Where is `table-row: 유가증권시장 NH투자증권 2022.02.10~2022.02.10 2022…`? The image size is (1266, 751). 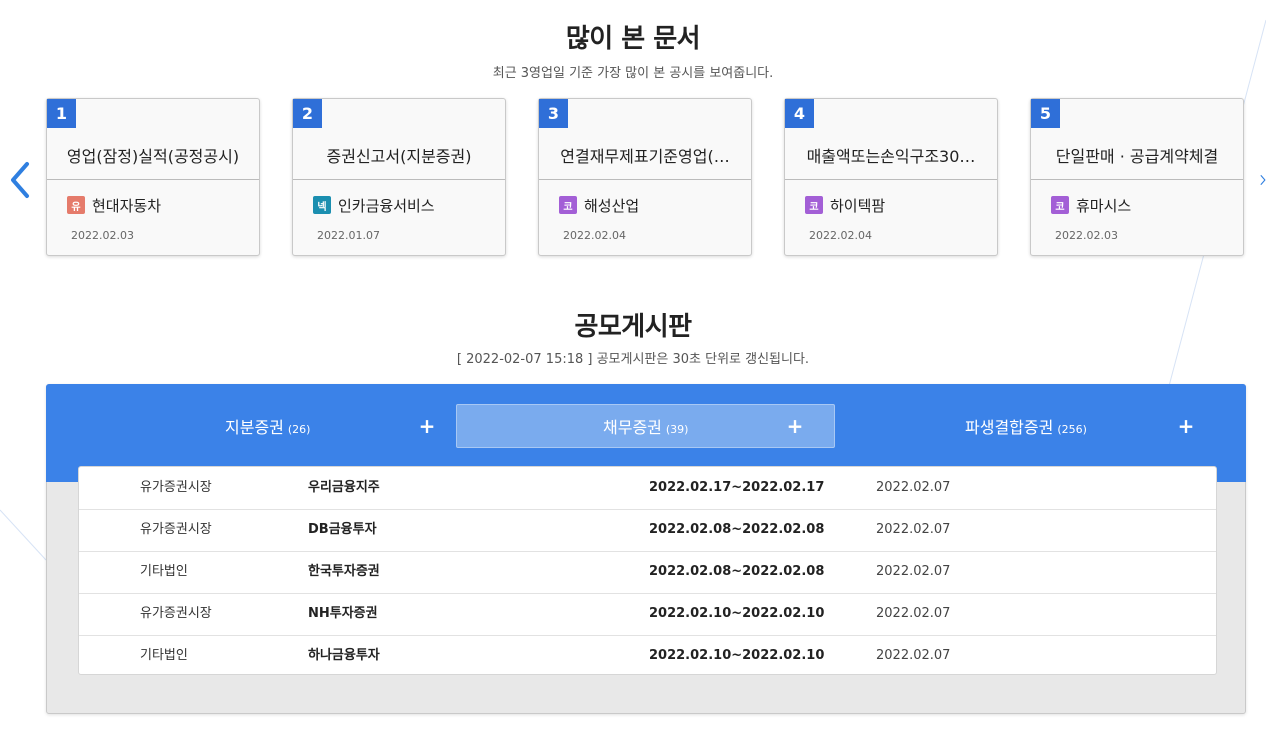 table-row: 유가증권시장 NH투자증권 2022.02.10~2022.02.10 2022… is located at coordinates (647, 614).